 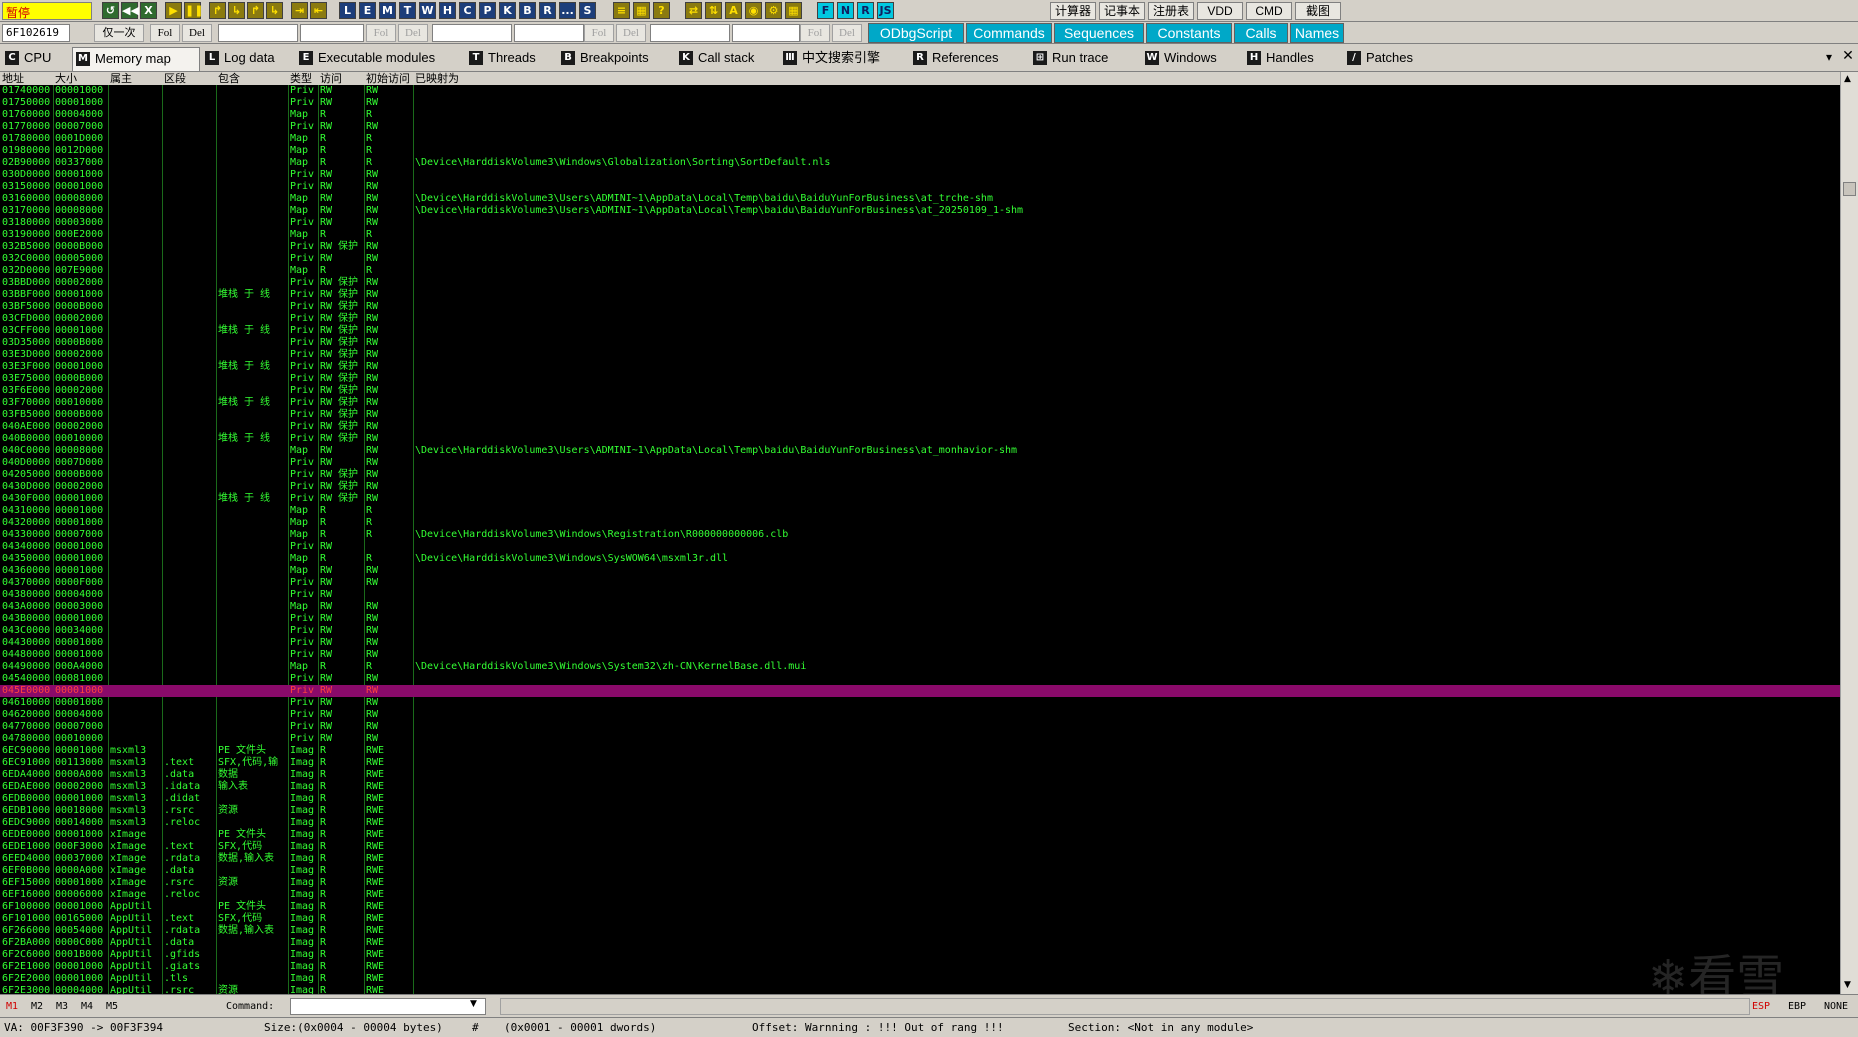 I want to click on table-row: 6F2E1000 00001000 AppUtil .giats Imag R RWE, so click(x=920, y=967).